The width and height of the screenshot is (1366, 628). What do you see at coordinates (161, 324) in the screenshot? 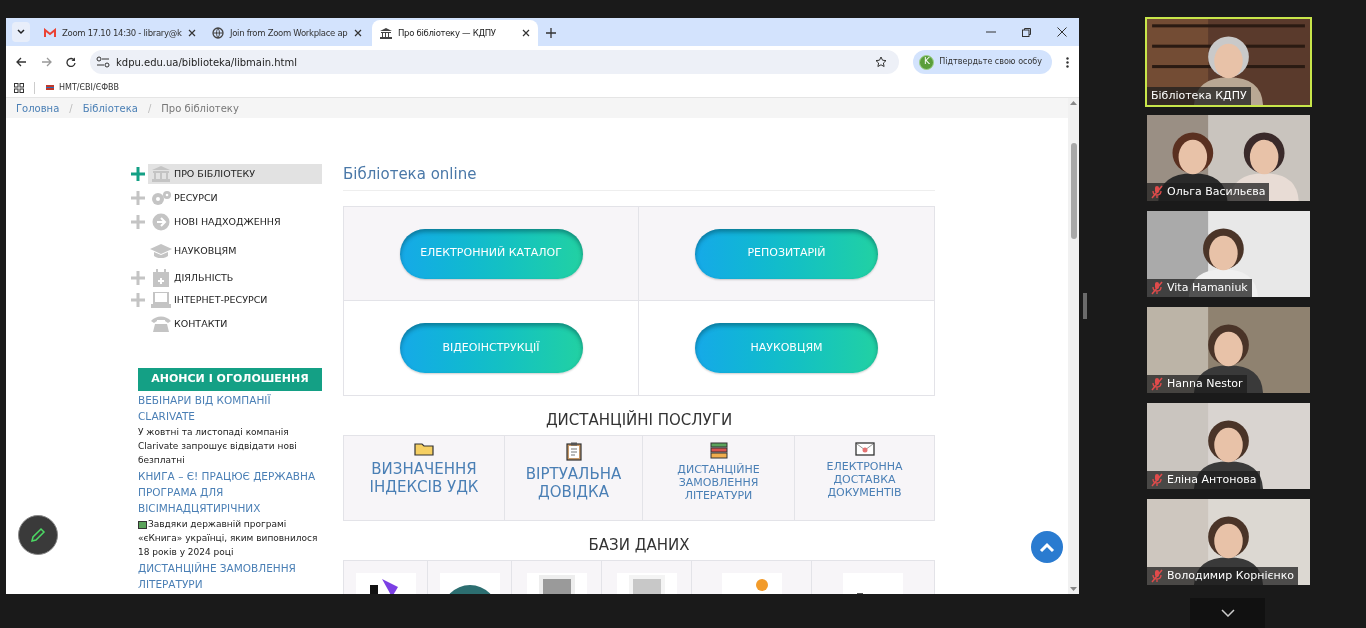
I see `phone-icon` at bounding box center [161, 324].